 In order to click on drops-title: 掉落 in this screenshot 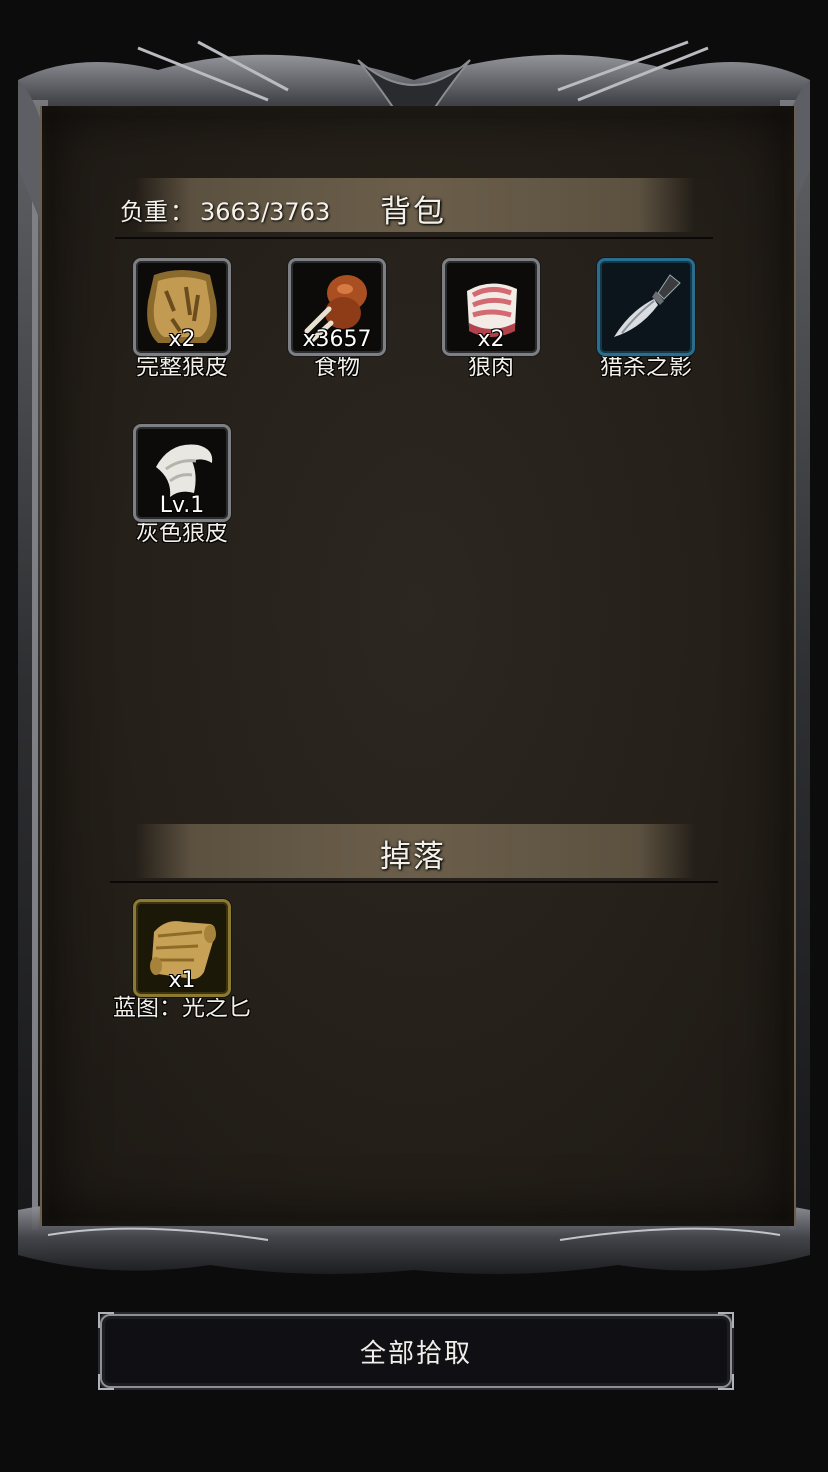, I will do `click(413, 857)`.